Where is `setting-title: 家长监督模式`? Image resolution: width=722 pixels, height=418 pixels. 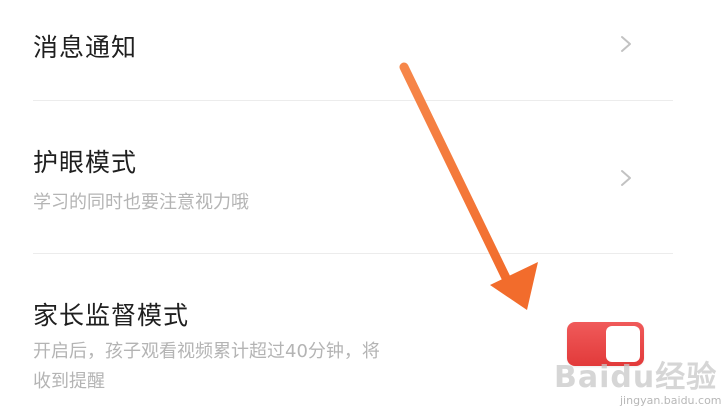 setting-title: 家长监督模式 is located at coordinates (111, 315).